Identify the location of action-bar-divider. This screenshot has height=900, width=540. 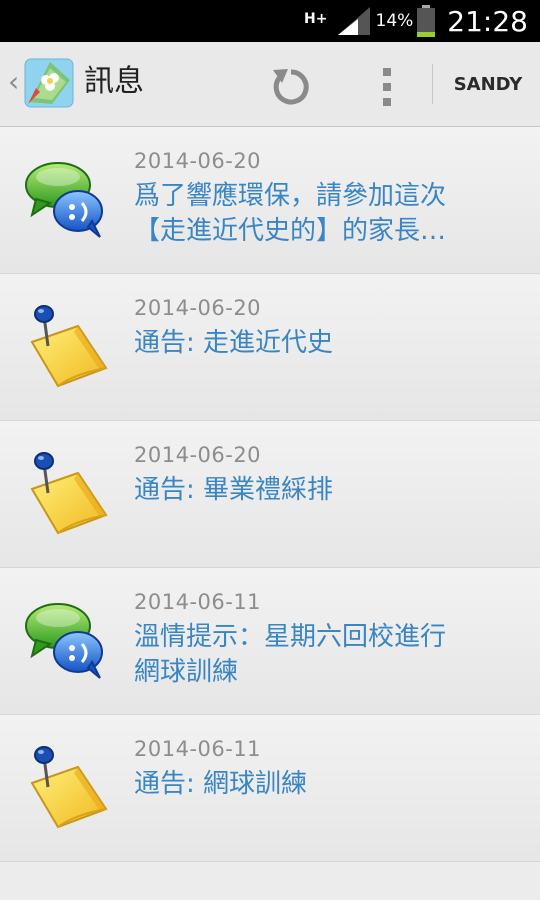
(432, 84).